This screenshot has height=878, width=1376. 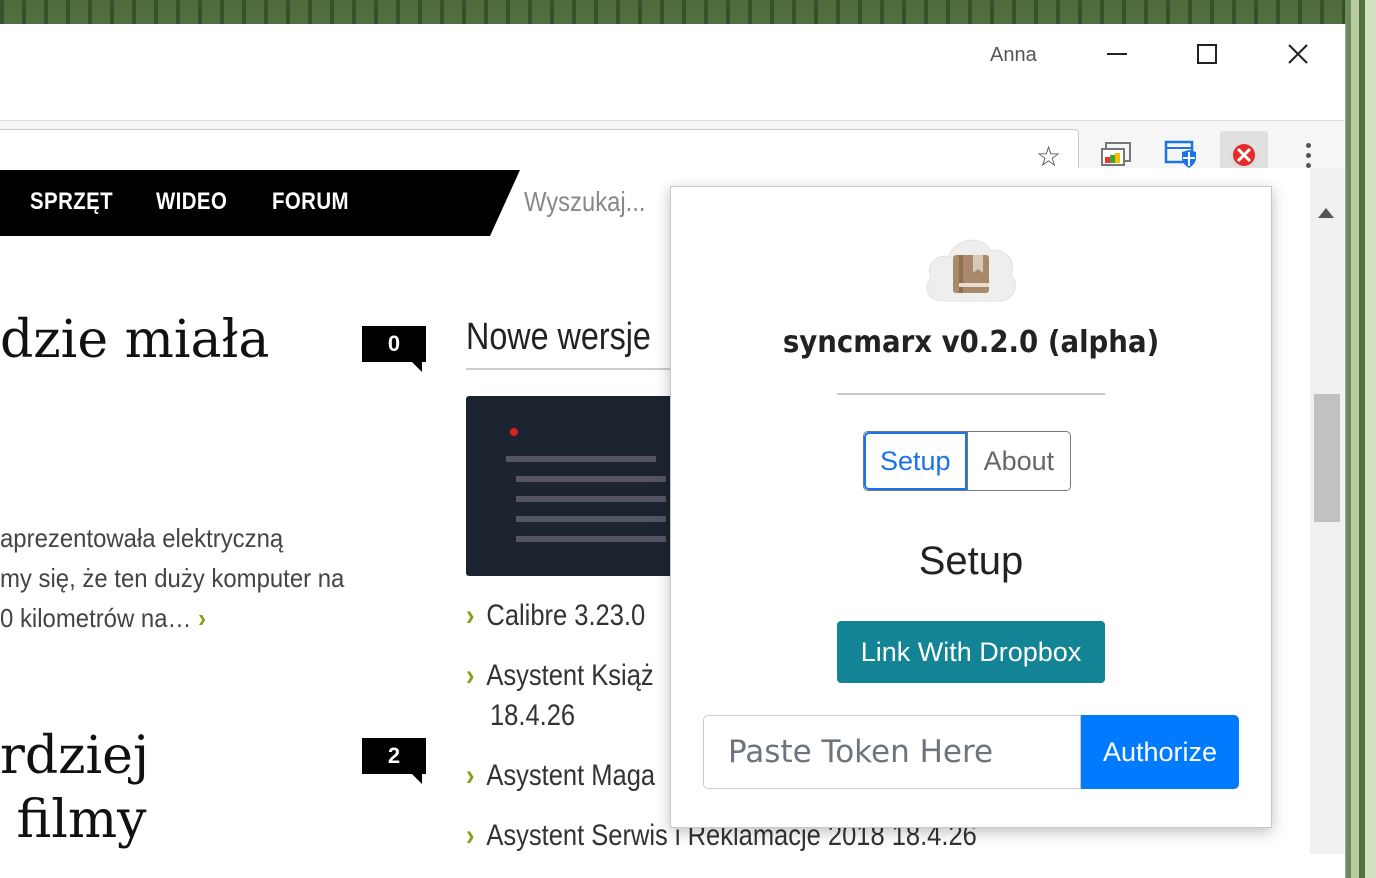 What do you see at coordinates (1326, 213) in the screenshot?
I see `scroll-up-arrow-icon` at bounding box center [1326, 213].